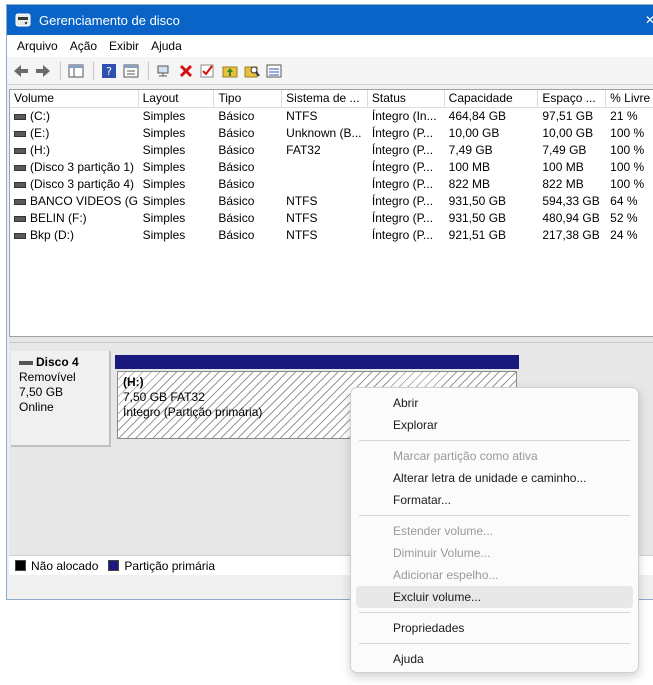 The width and height of the screenshot is (653, 685). Describe the element at coordinates (74, 235) in the screenshot. I see `cell-volume: Bkp (D:)` at that location.